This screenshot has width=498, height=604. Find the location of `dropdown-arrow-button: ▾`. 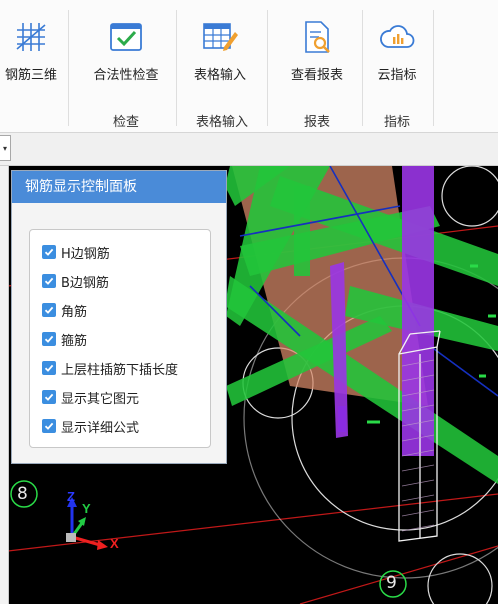

dropdown-arrow-button: ▾ is located at coordinates (5, 148).